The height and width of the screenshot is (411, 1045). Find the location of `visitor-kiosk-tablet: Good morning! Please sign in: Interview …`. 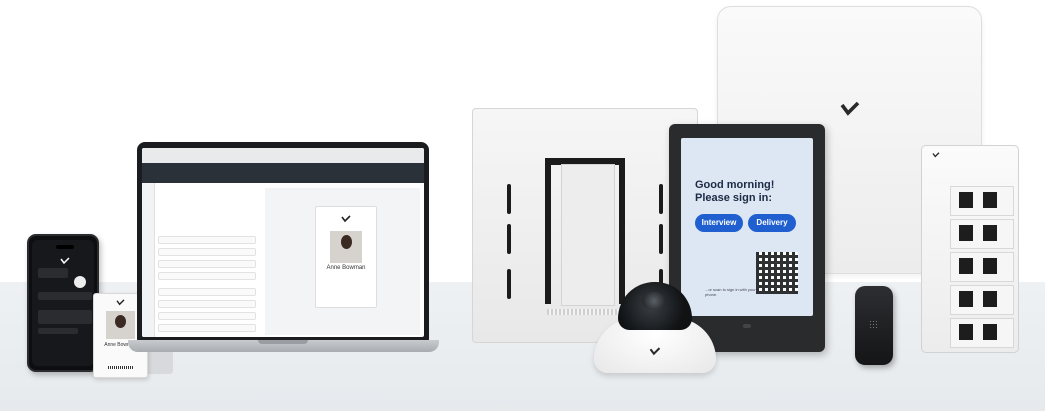

visitor-kiosk-tablet: Good morning! Please sign in: Interview … is located at coordinates (747, 238).